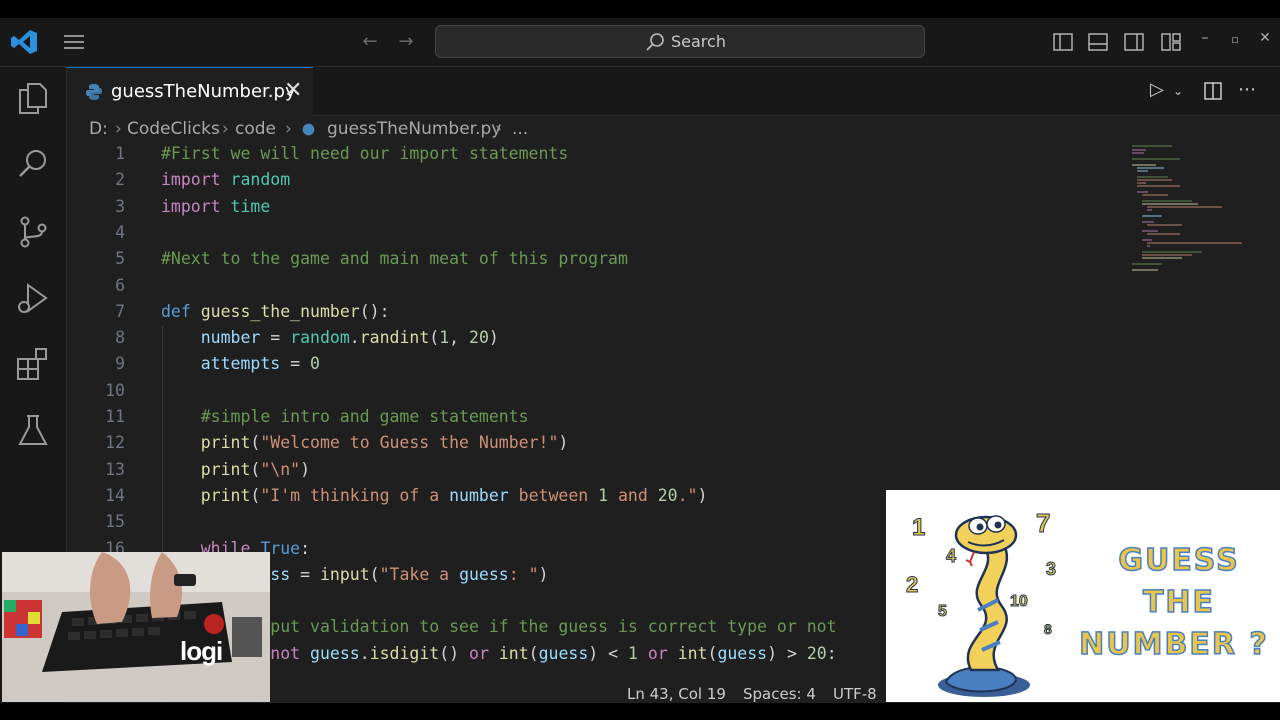 This screenshot has height=720, width=1280. Describe the element at coordinates (676, 694) in the screenshot. I see `cursor-position: Ln 43, Col 19` at that location.